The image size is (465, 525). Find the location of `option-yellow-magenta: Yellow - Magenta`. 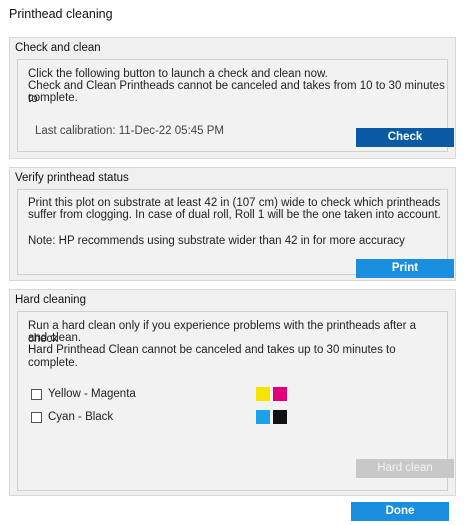

option-yellow-magenta: Yellow - Magenta is located at coordinates (83, 394).